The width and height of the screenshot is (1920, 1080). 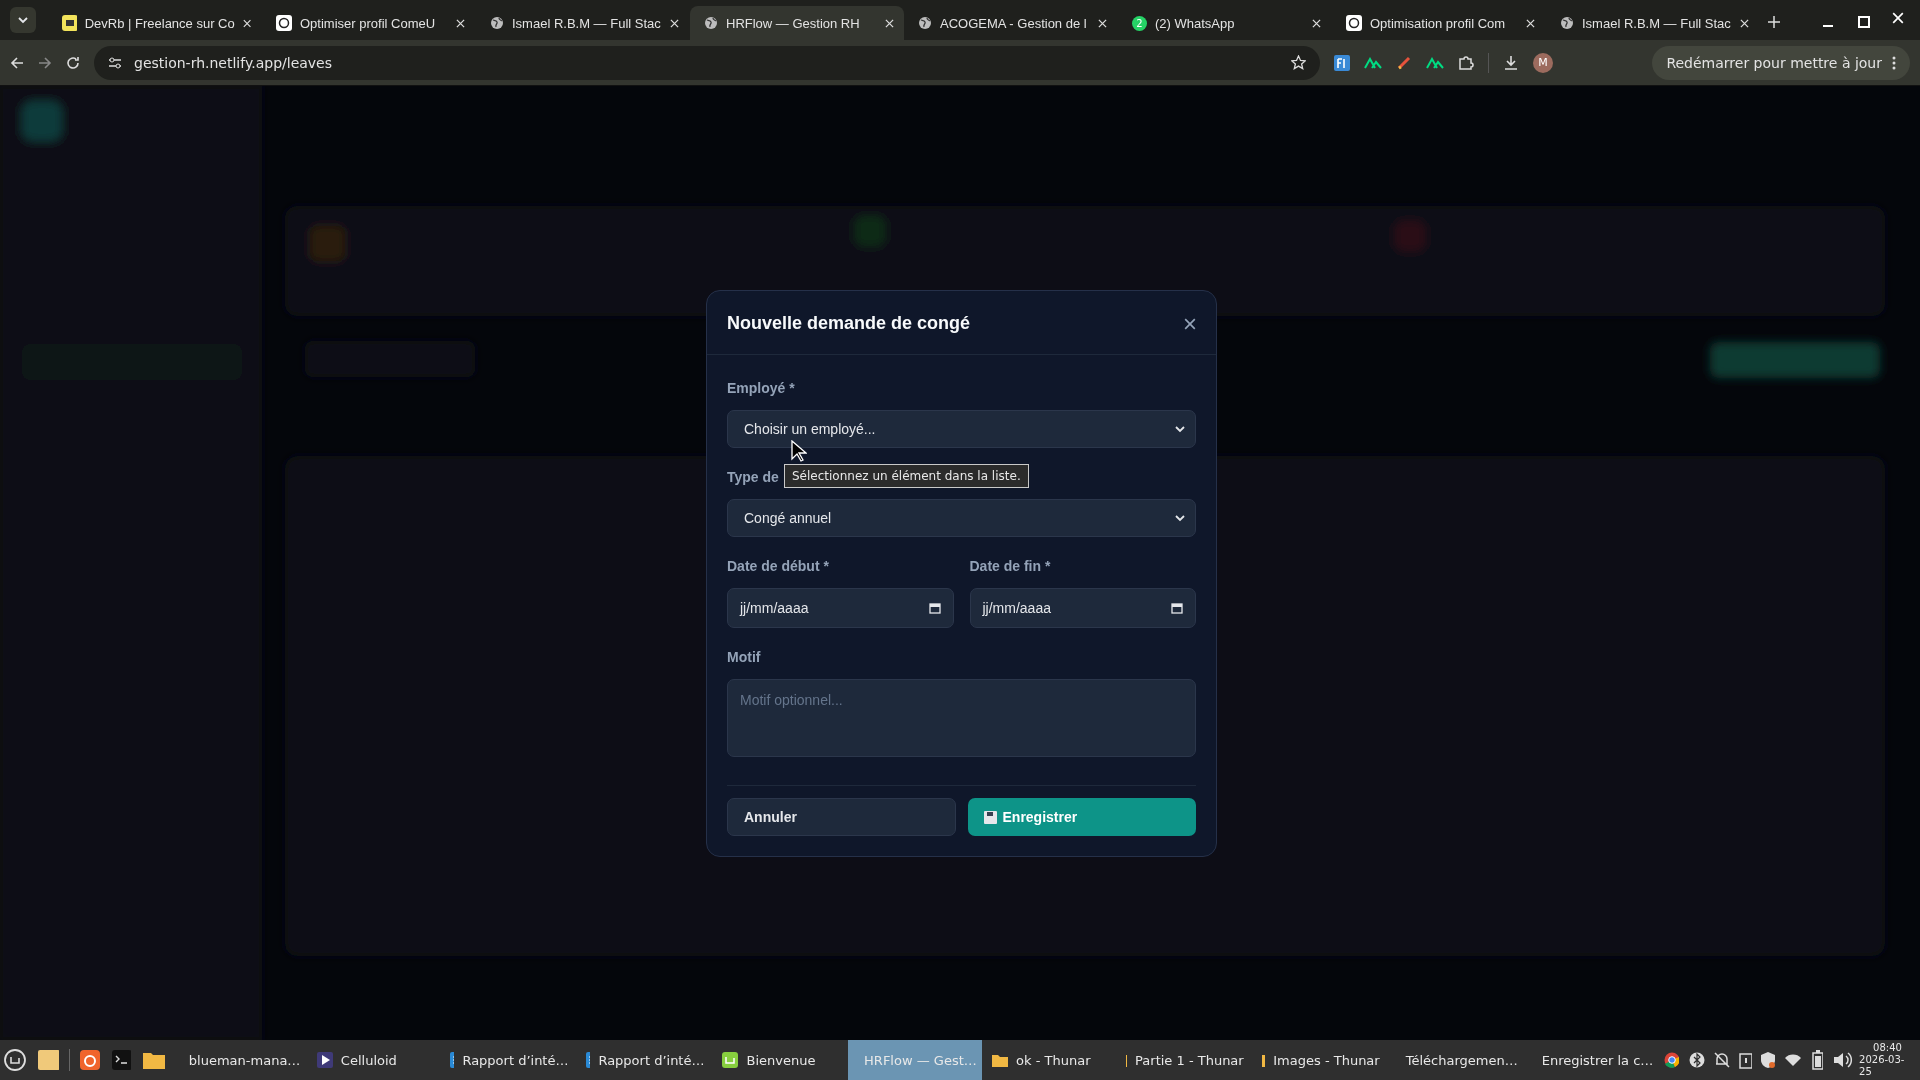 I want to click on browser-tab: HRFlow — Gestion RH, so click(x=797, y=23).